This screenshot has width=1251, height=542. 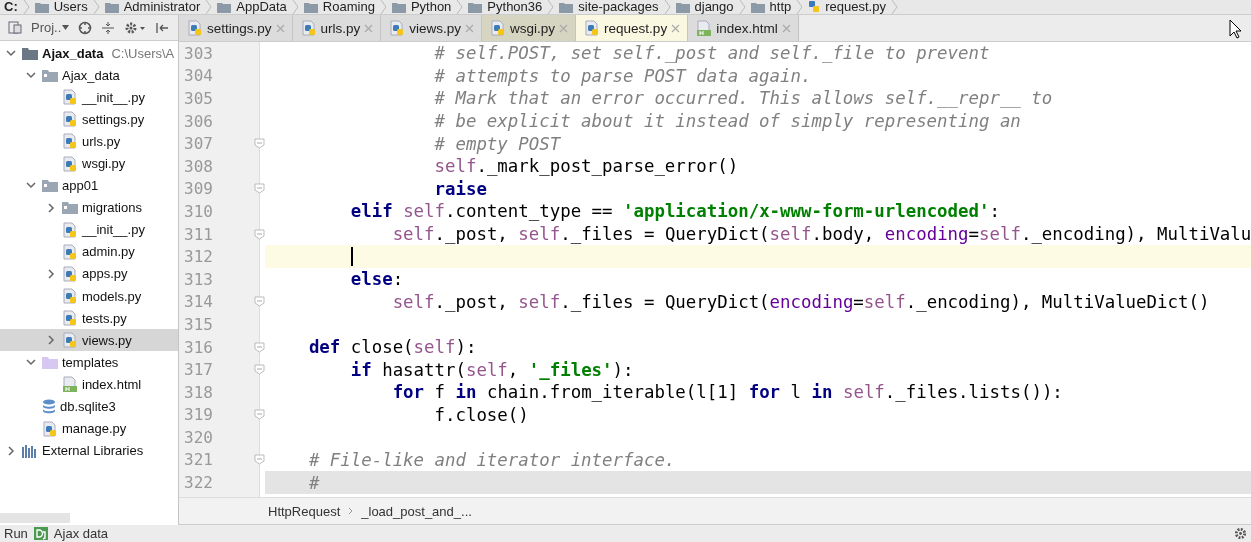 What do you see at coordinates (30, 450) in the screenshot?
I see `library-icon` at bounding box center [30, 450].